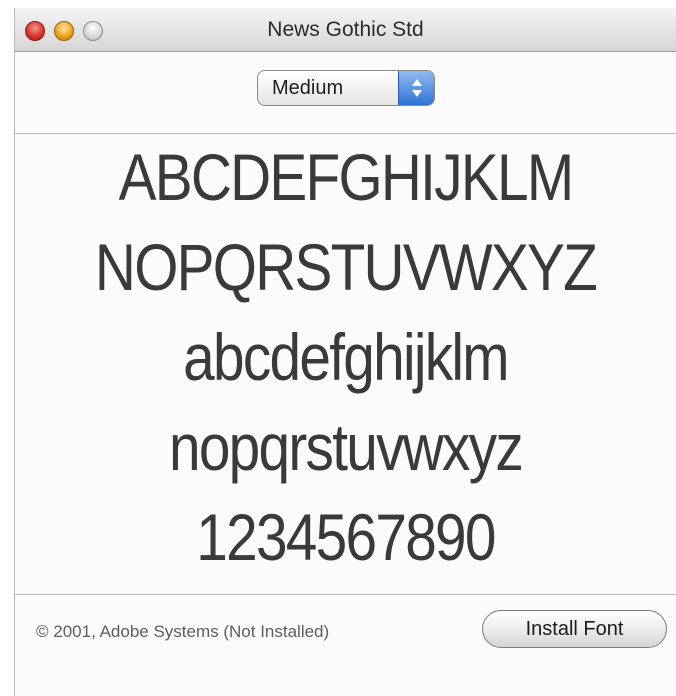 This screenshot has width=676, height=696. I want to click on install-font-button: Install Font, so click(574, 629).